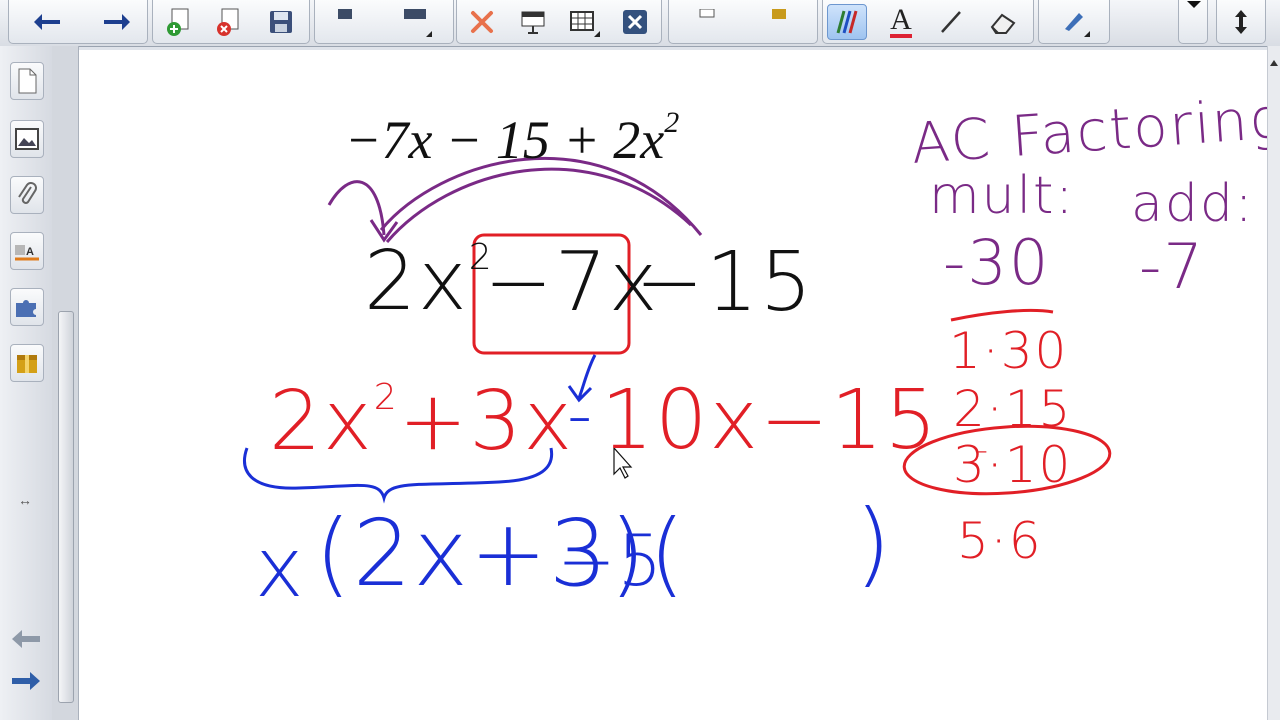 The width and height of the screenshot is (1280, 720). Describe the element at coordinates (384, 22) in the screenshot. I see `screen-group` at that location.